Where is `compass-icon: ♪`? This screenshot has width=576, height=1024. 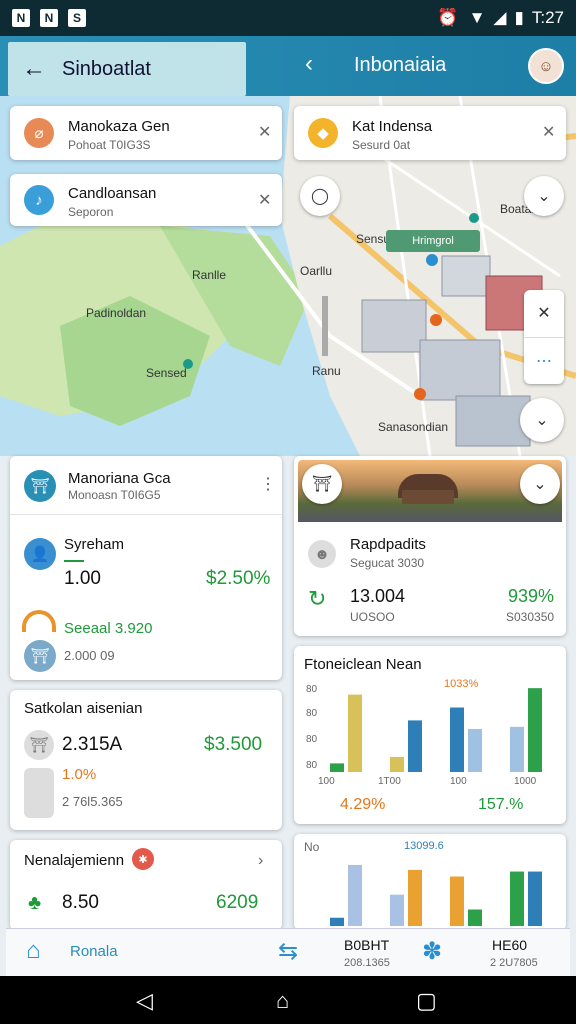
compass-icon: ♪ is located at coordinates (39, 200).